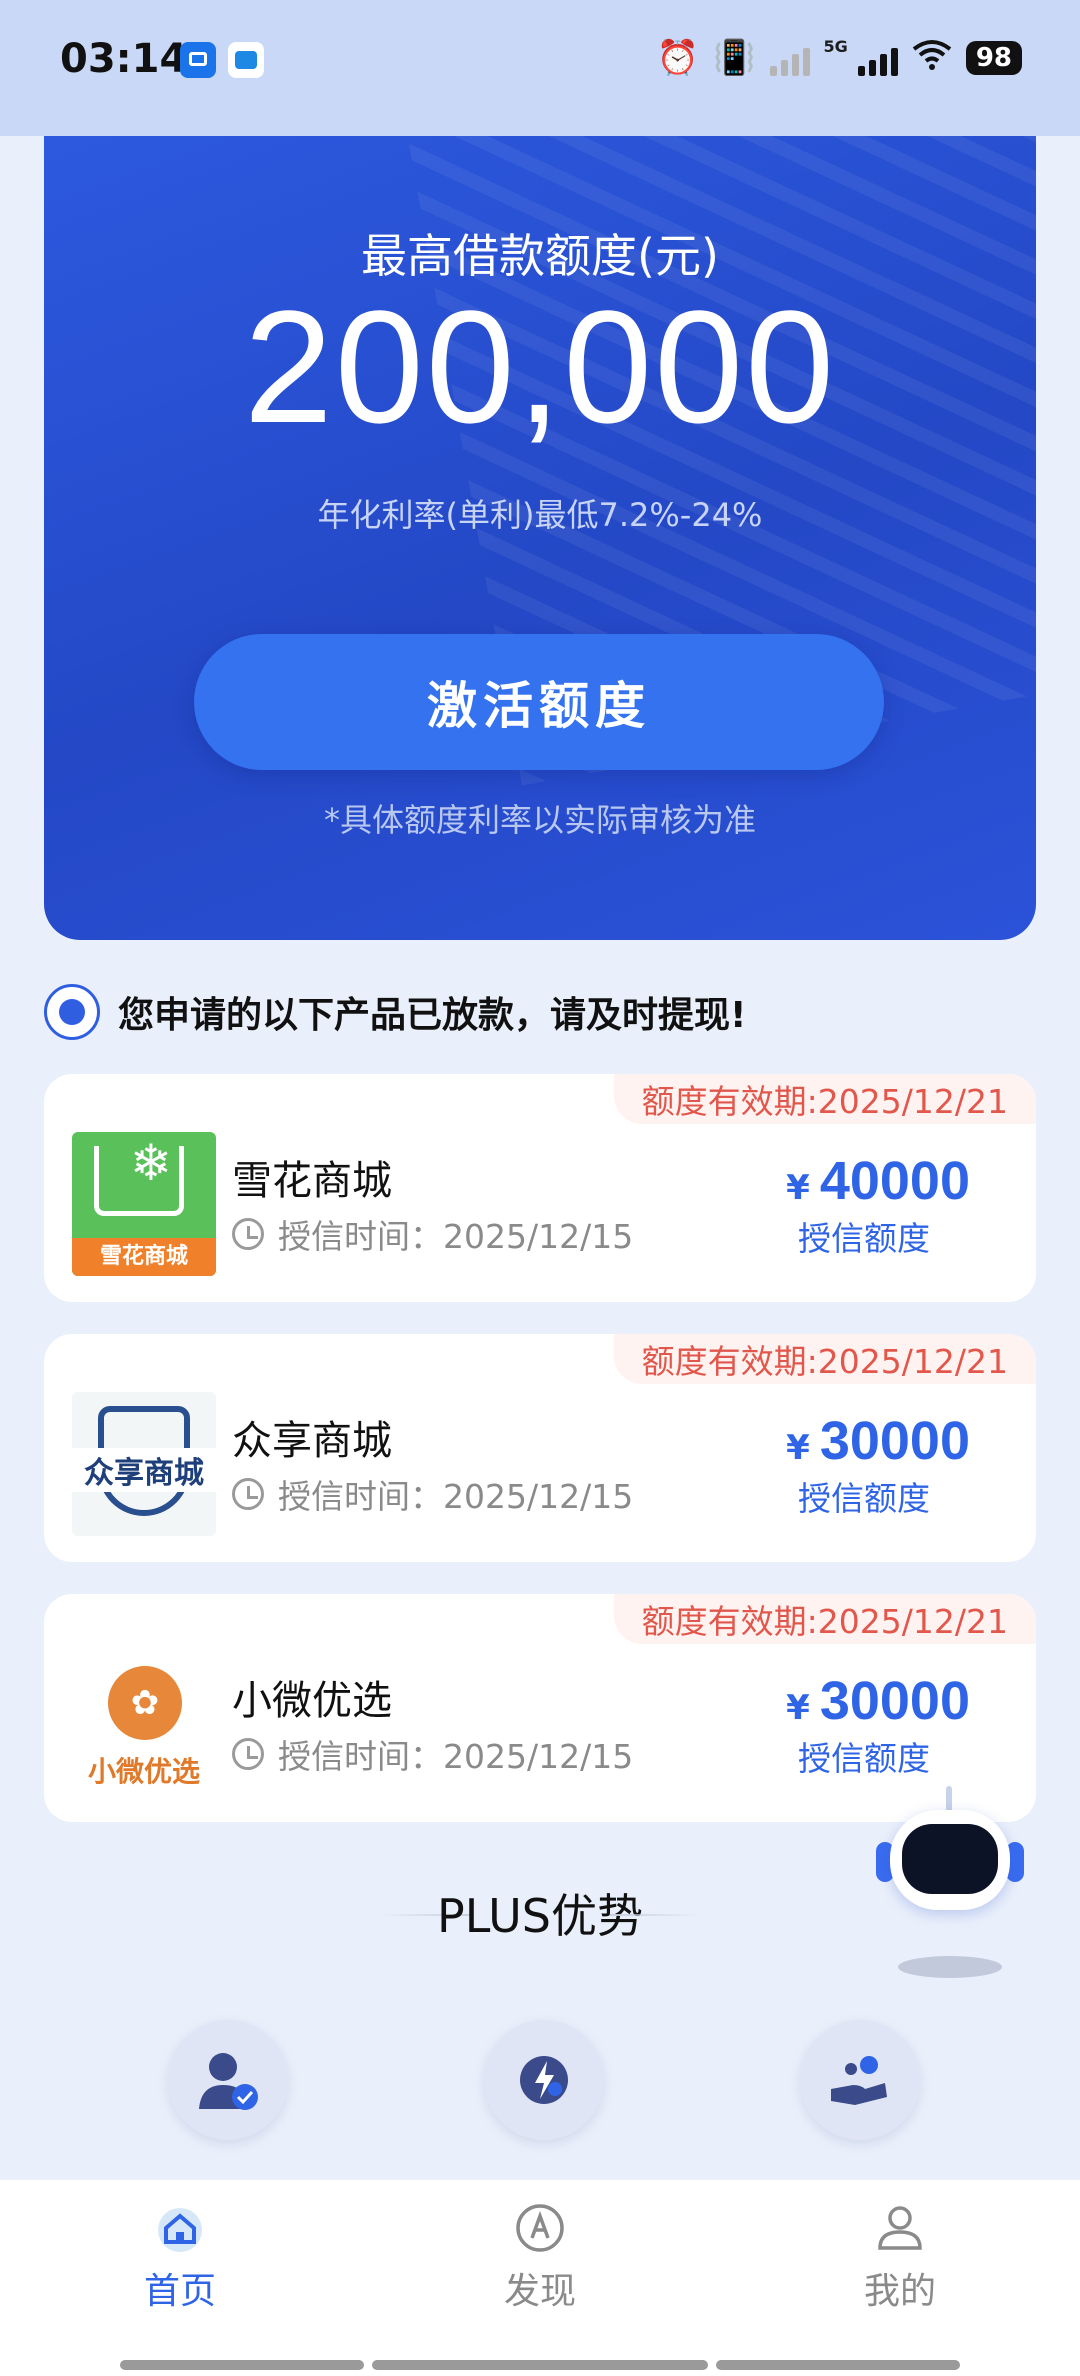  What do you see at coordinates (789, 58) in the screenshot?
I see `signal-sim1-icon` at bounding box center [789, 58].